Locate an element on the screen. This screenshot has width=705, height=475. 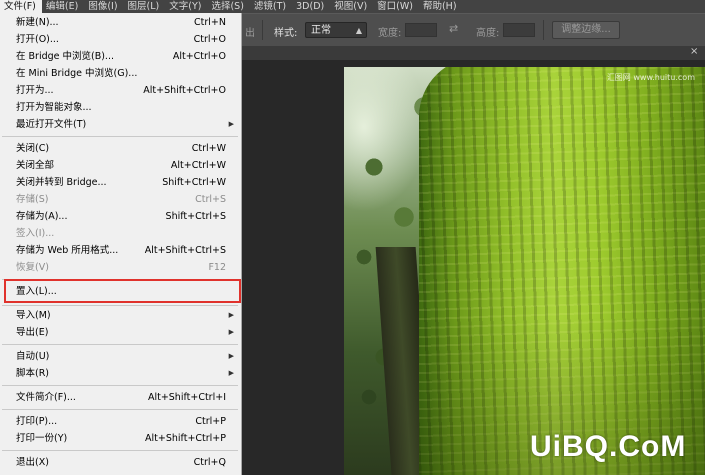
menu-item-label: 退出(X) is located at coordinates (32, 462).